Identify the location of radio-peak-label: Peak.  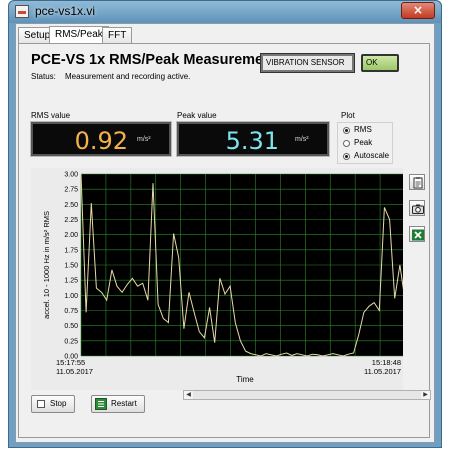
(363, 142).